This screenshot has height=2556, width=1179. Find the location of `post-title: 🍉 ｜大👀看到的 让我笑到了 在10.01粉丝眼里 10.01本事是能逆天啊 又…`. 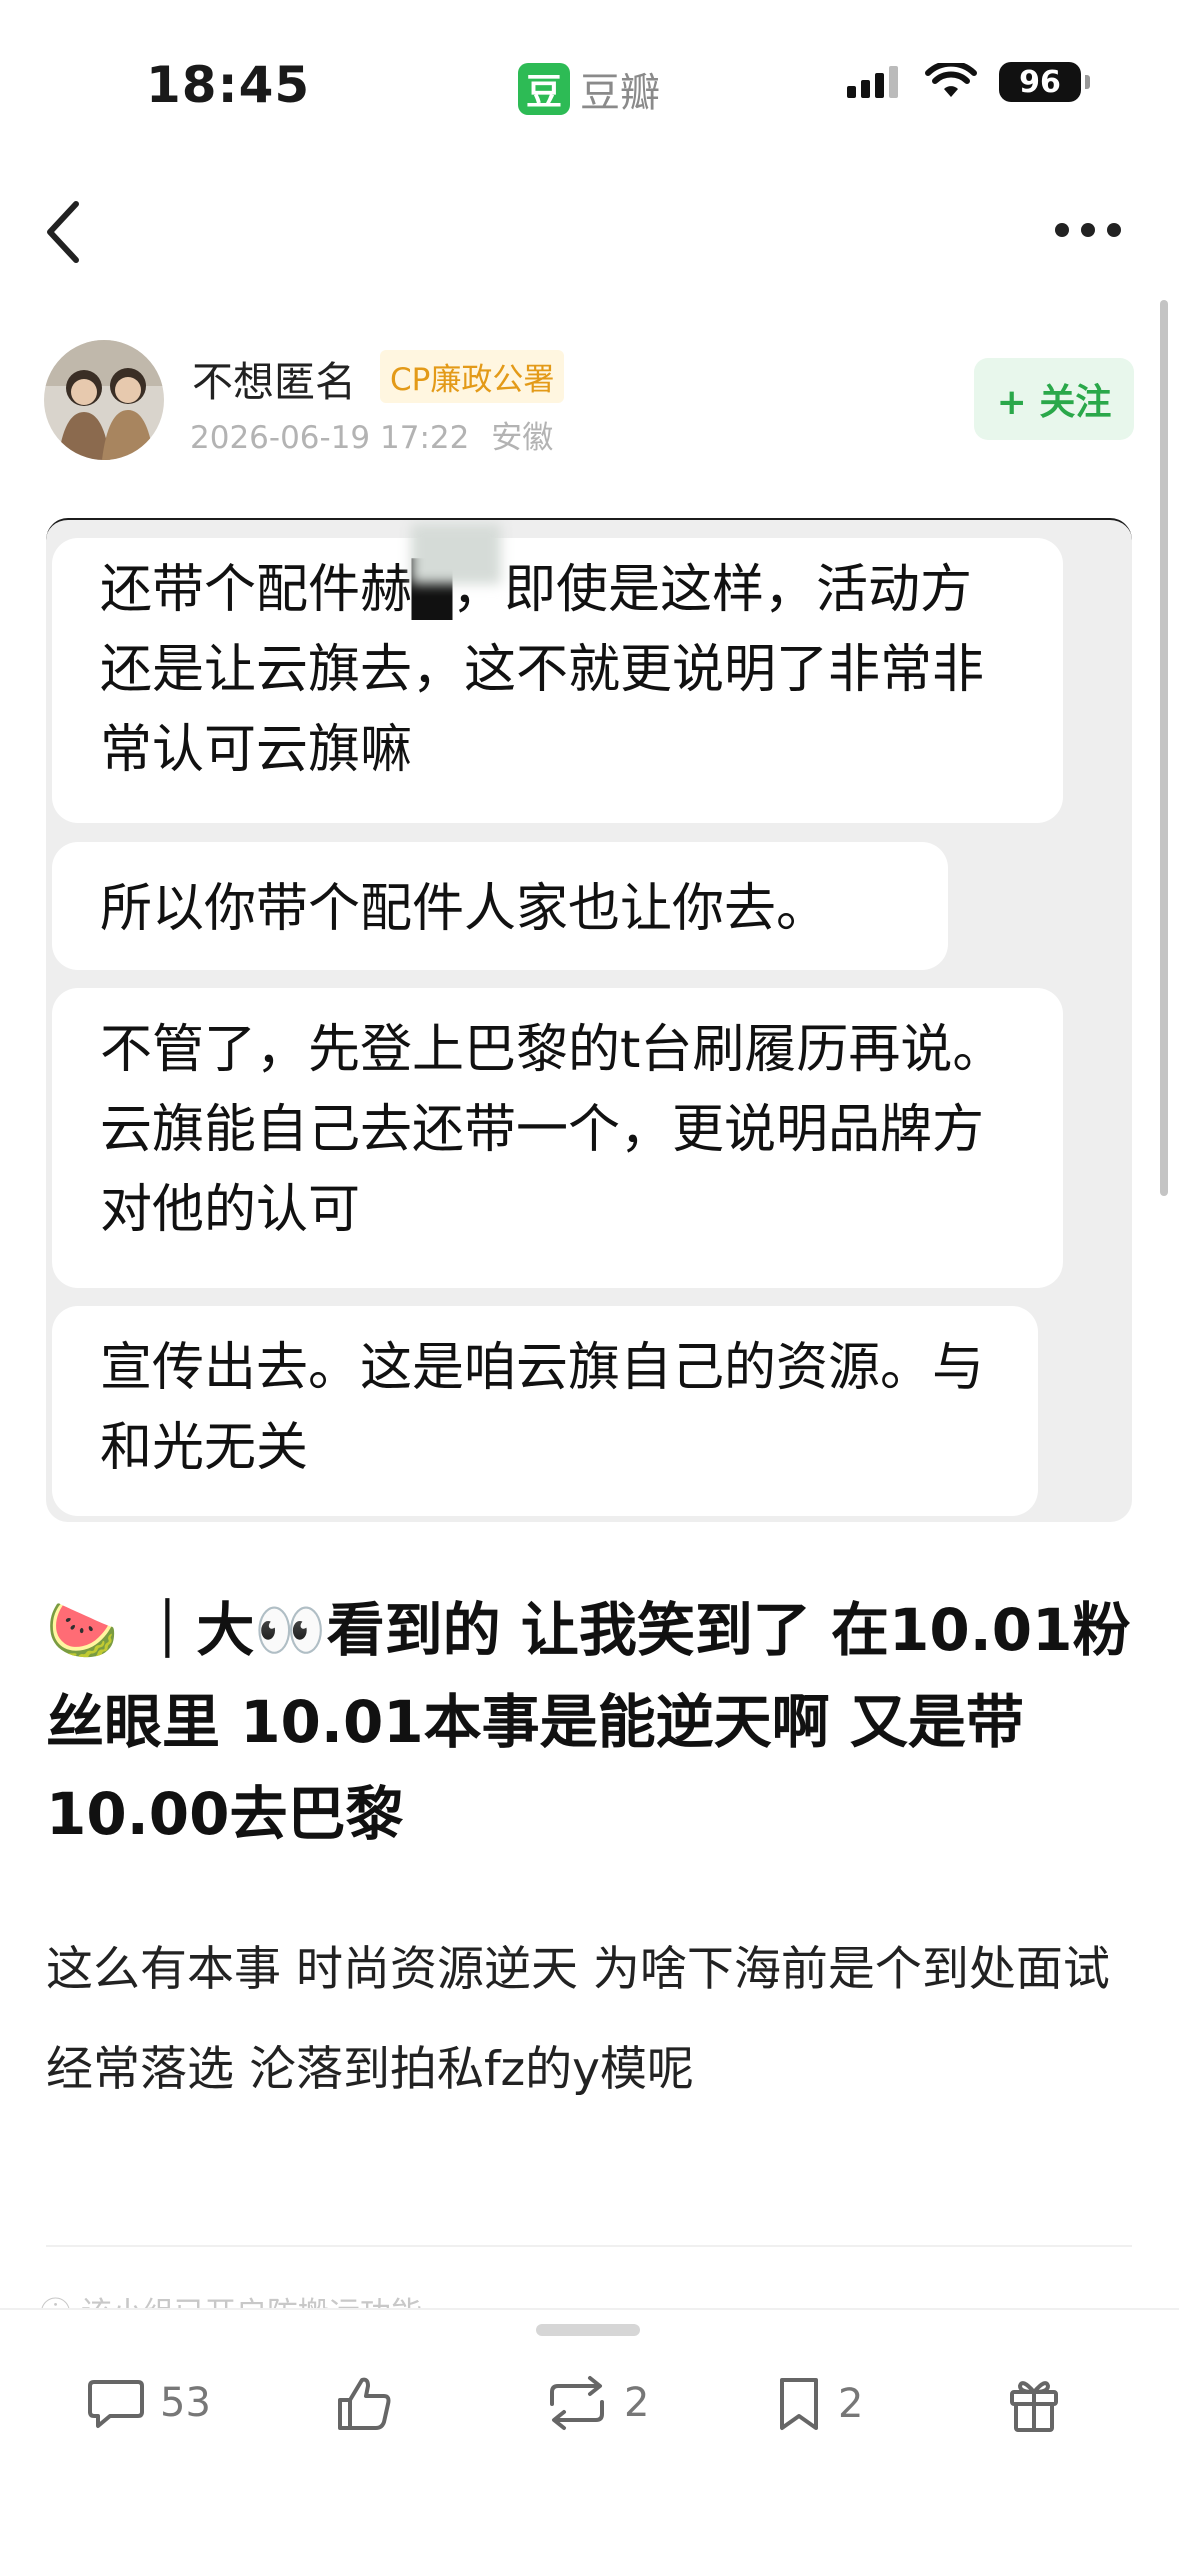

post-title: 🍉 ｜大👀看到的 让我笑到了 在10.01粉丝眼里 10.01本事是能逆天啊 又… is located at coordinates (588, 1722).